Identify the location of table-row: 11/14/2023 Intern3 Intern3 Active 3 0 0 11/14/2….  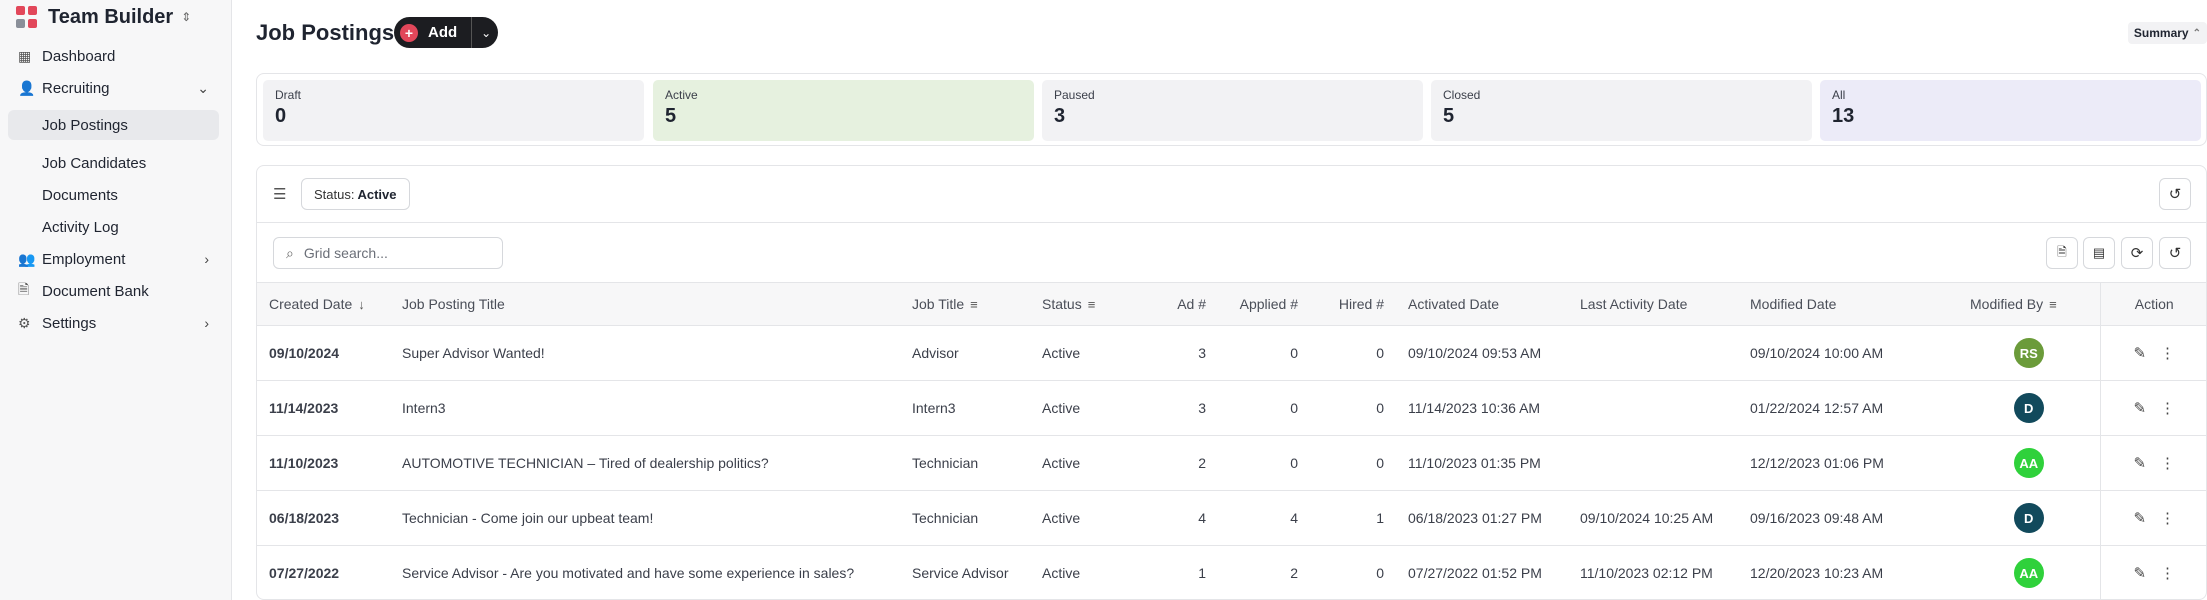
(1231, 408).